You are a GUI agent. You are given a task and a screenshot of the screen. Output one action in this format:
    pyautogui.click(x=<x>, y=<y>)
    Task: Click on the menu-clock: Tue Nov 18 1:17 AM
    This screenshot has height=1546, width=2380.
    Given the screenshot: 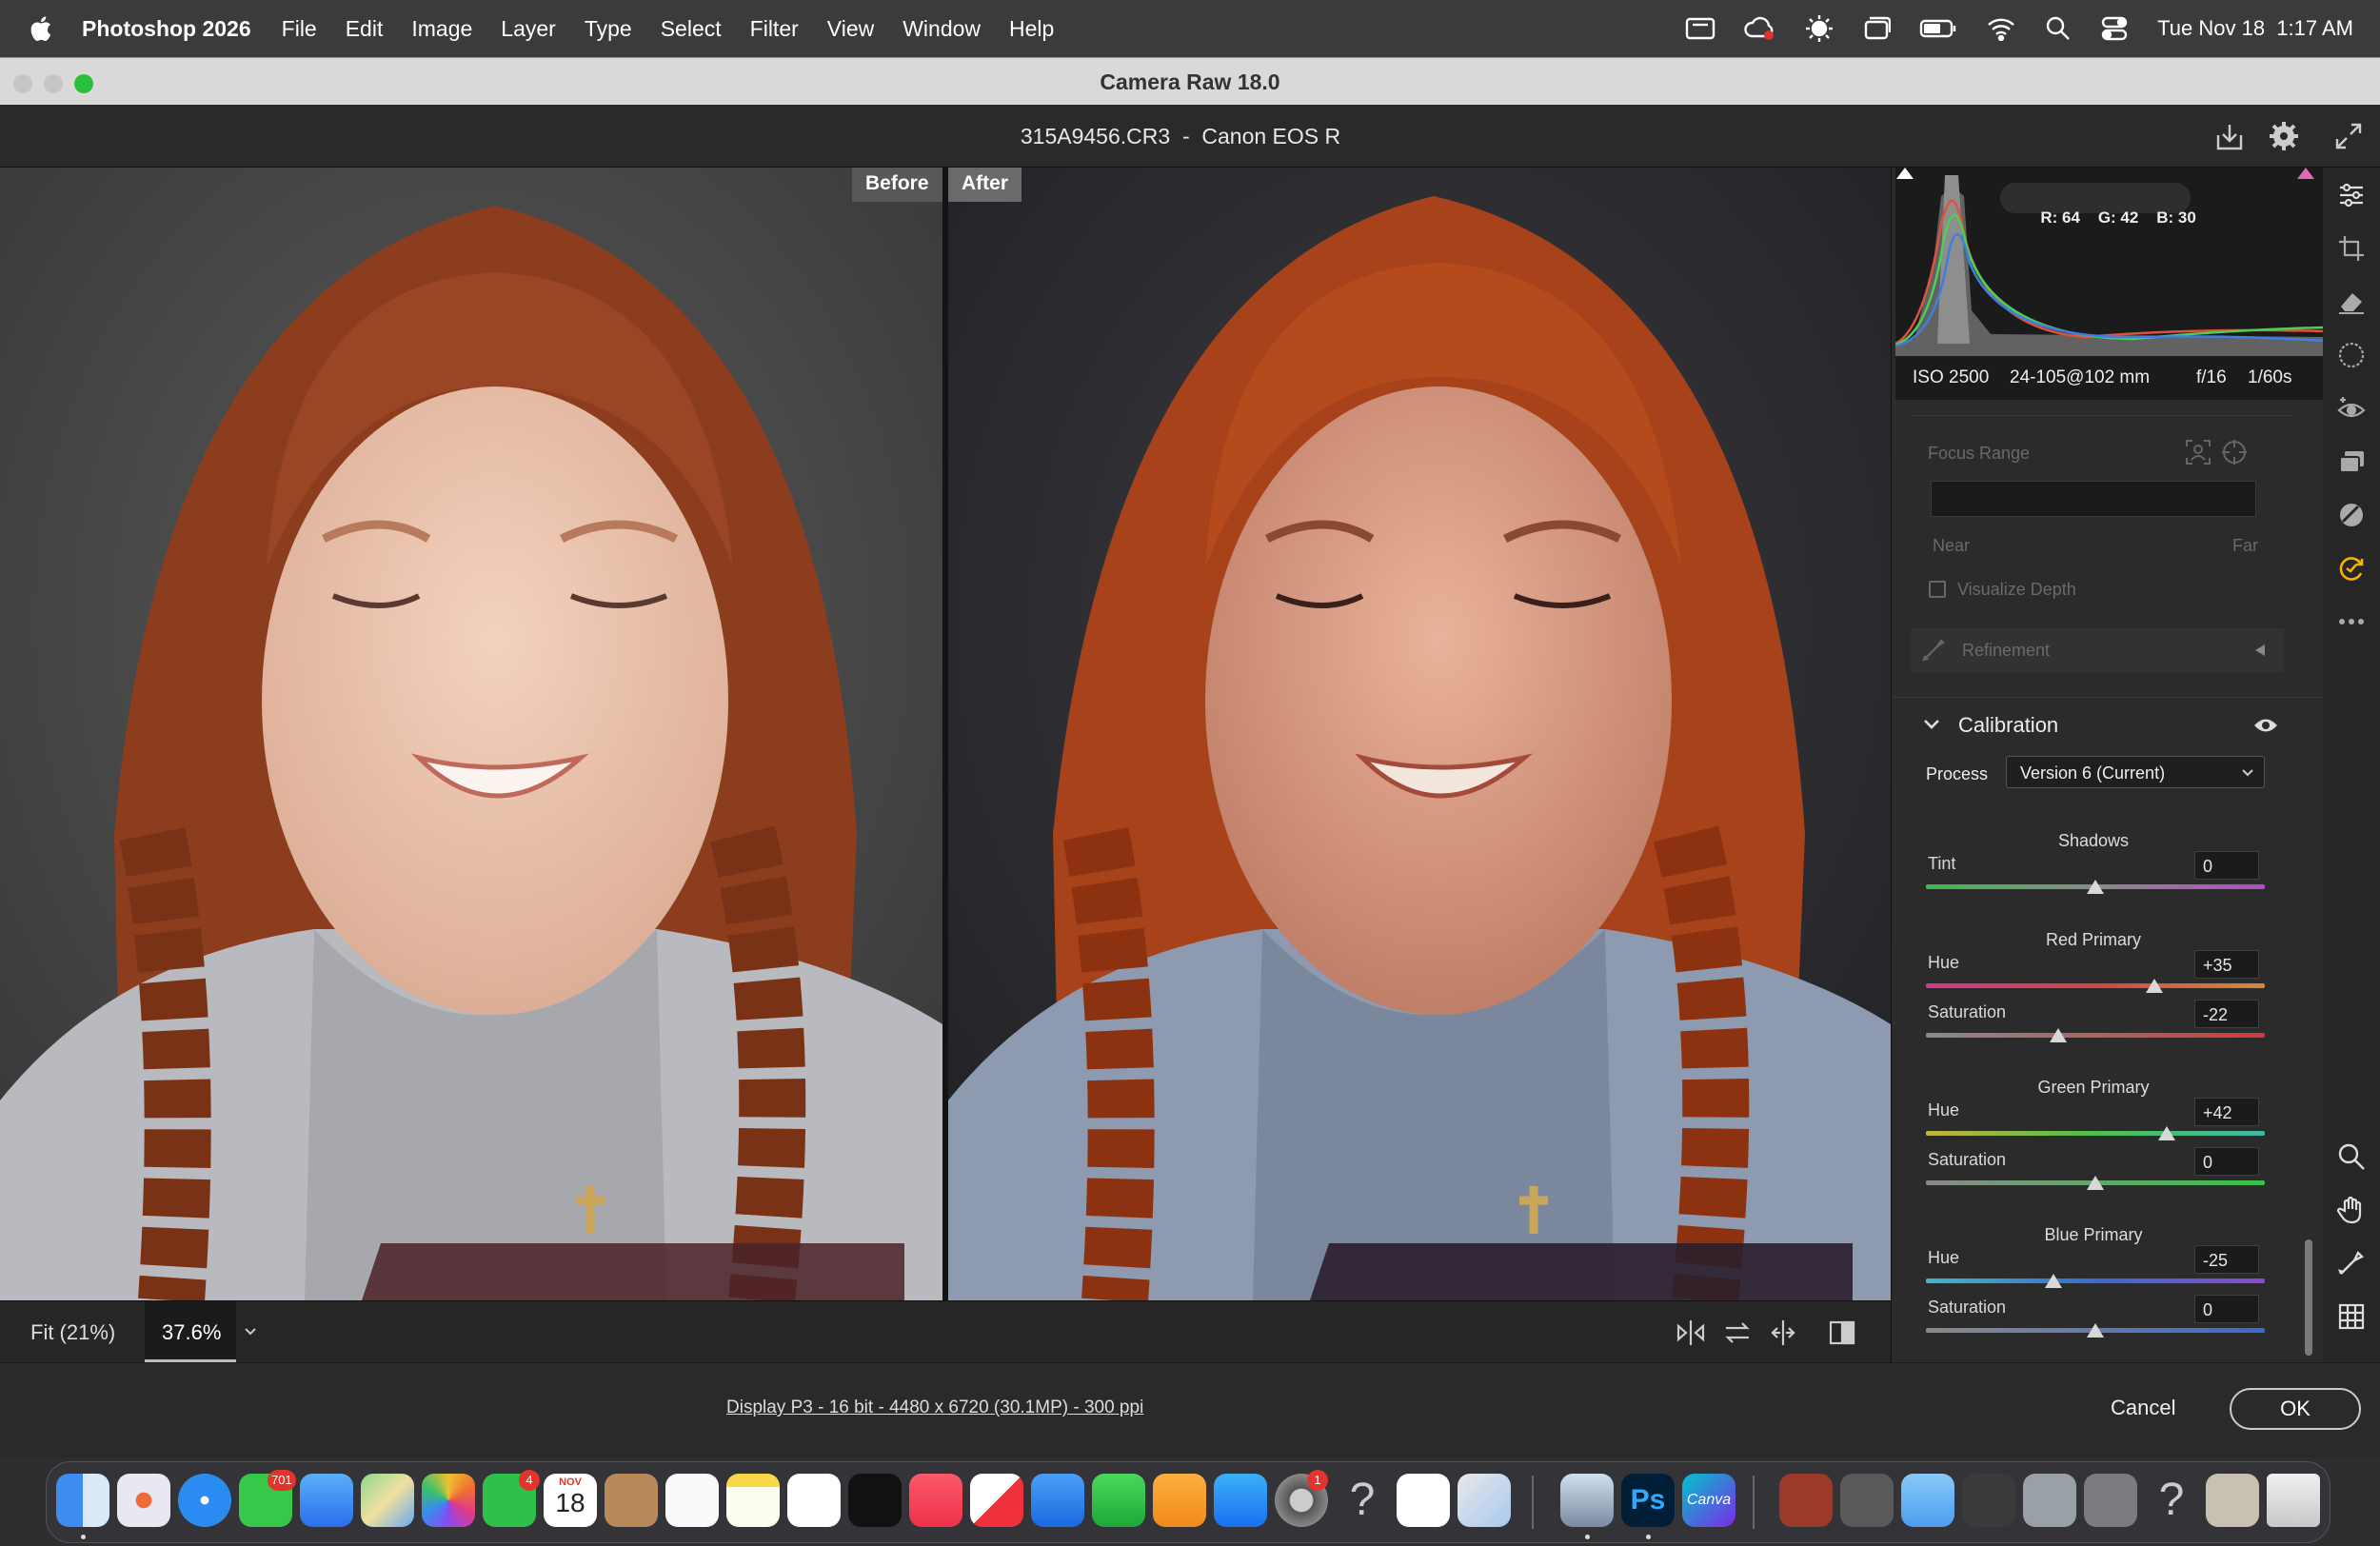 What is the action you would take?
    pyautogui.click(x=2255, y=28)
    